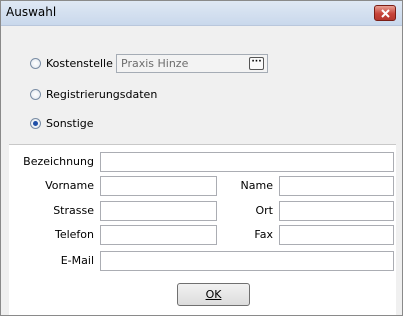  Describe the element at coordinates (201, 13) in the screenshot. I see `title-bar: Auswahl` at that location.